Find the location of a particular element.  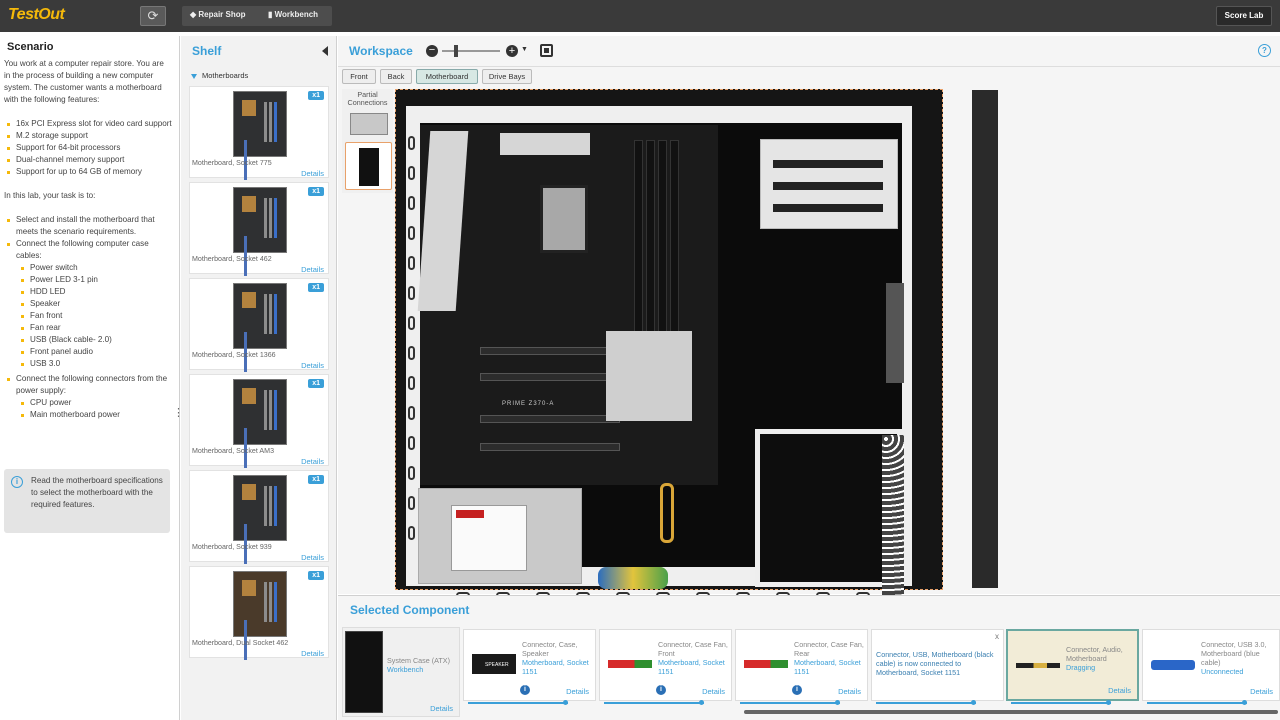

fan-connector-image is located at coordinates (630, 664).